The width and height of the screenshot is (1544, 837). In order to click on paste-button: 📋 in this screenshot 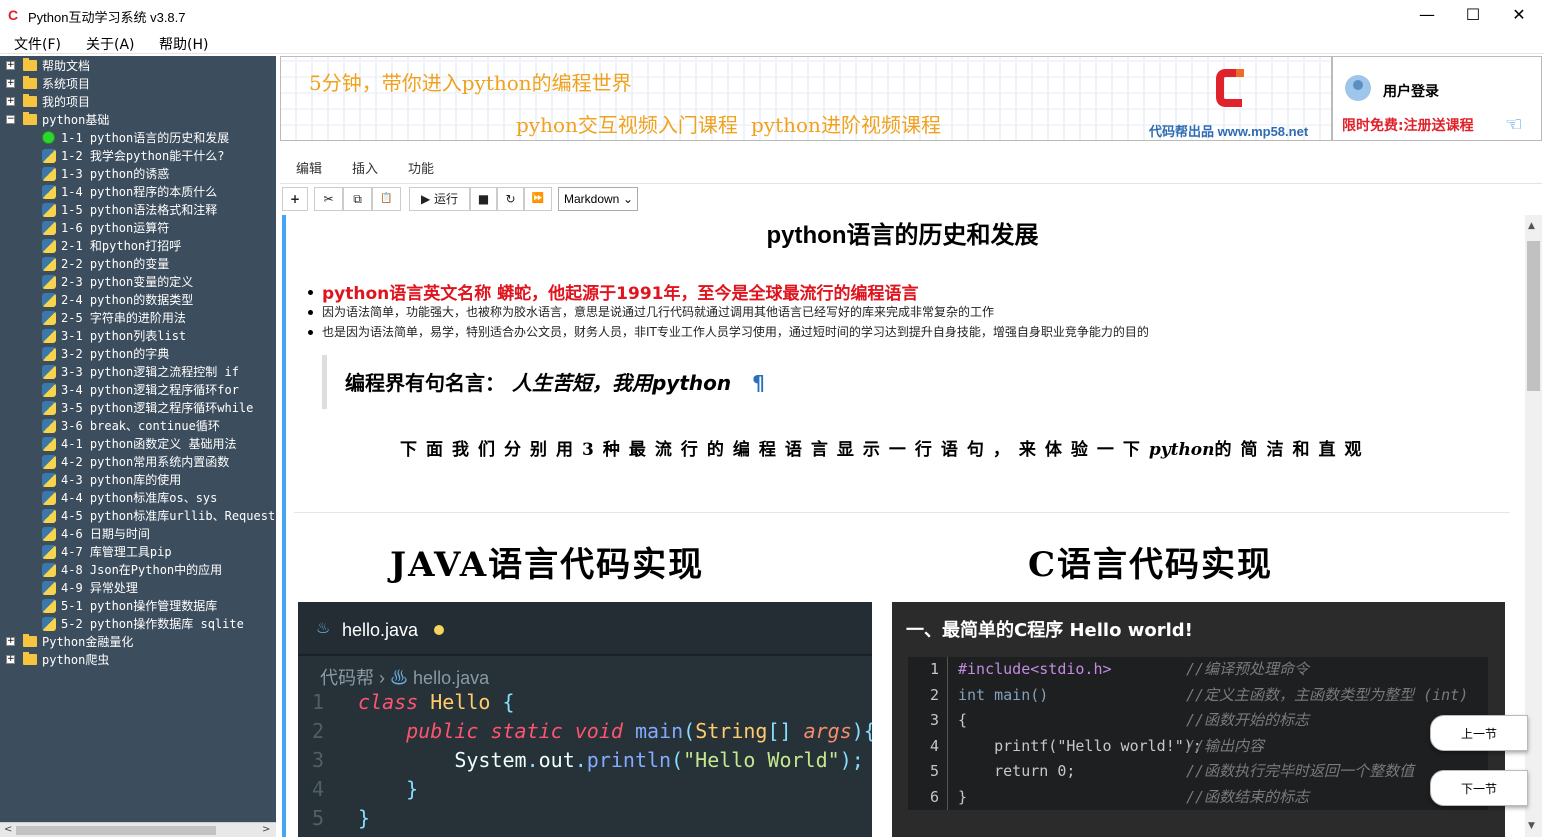, I will do `click(386, 199)`.